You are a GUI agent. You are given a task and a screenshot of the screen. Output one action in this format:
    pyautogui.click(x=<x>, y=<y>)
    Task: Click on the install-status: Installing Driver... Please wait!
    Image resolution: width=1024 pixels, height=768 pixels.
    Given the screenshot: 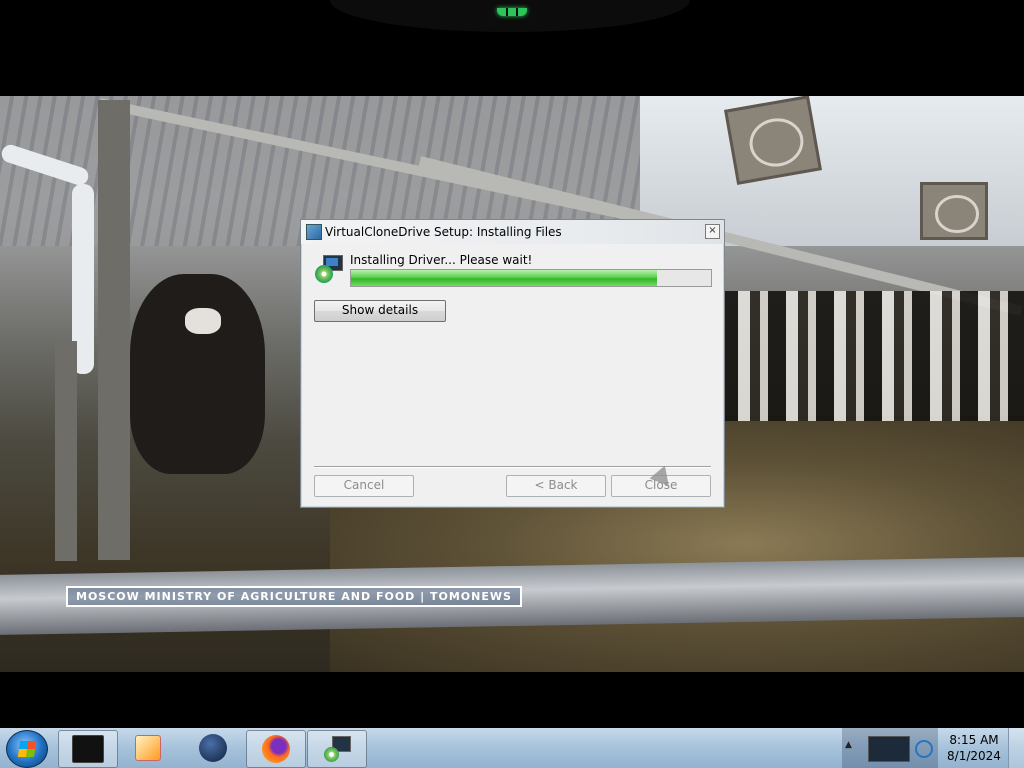 What is the action you would take?
    pyautogui.click(x=441, y=260)
    